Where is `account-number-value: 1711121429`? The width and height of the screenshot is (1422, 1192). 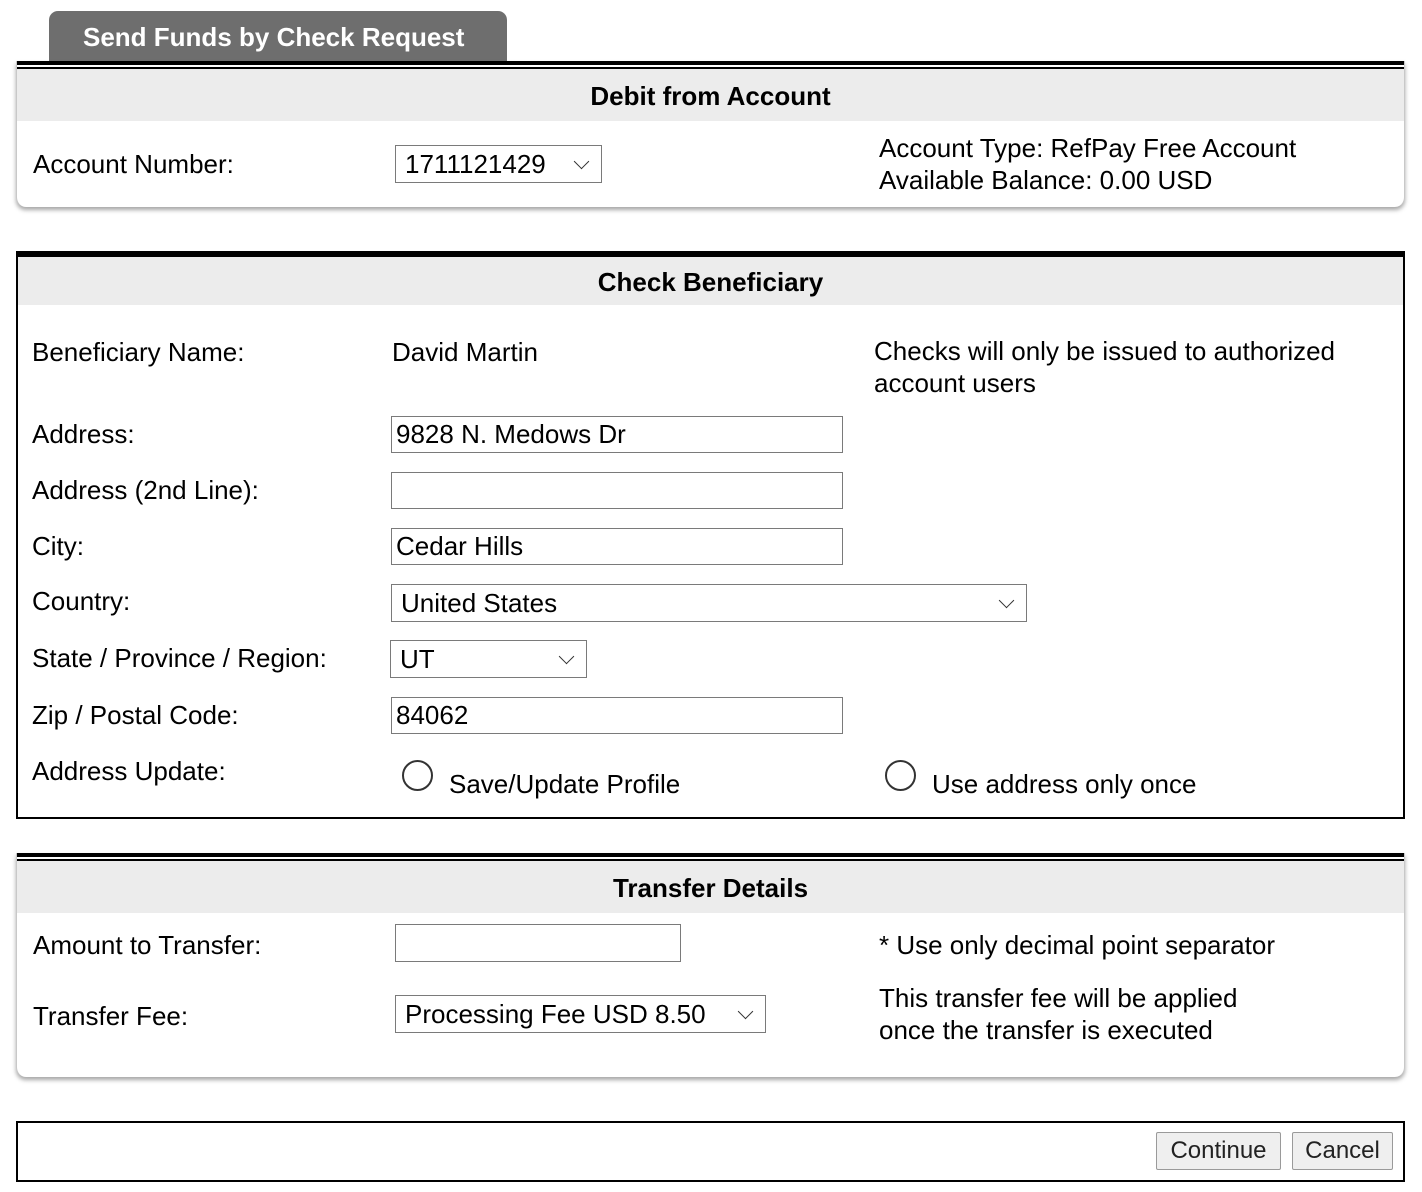
account-number-value: 1711121429 is located at coordinates (475, 164).